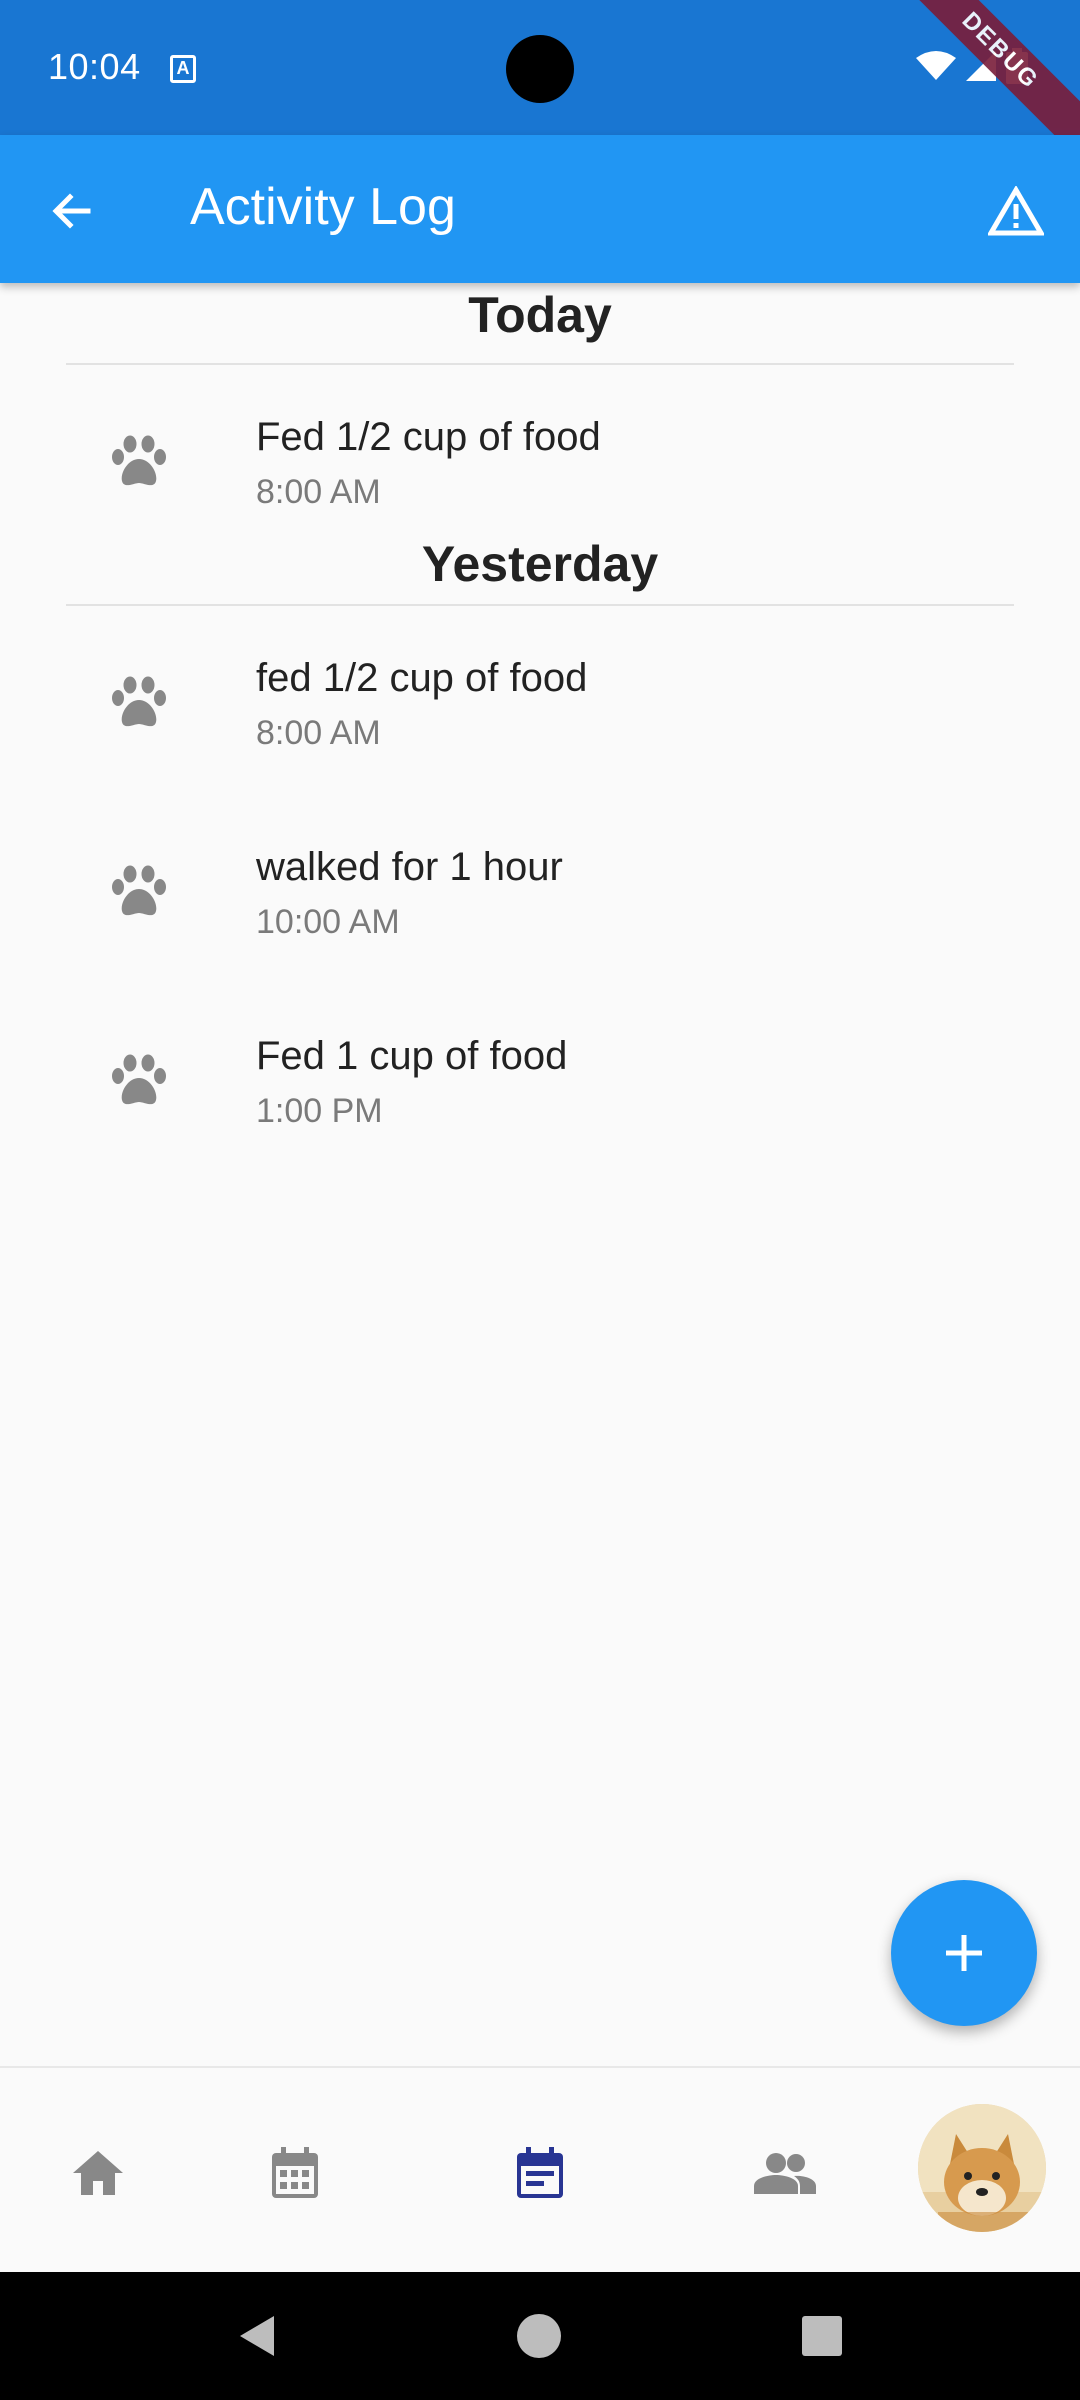  What do you see at coordinates (936, 65) in the screenshot?
I see `wifi-icon` at bounding box center [936, 65].